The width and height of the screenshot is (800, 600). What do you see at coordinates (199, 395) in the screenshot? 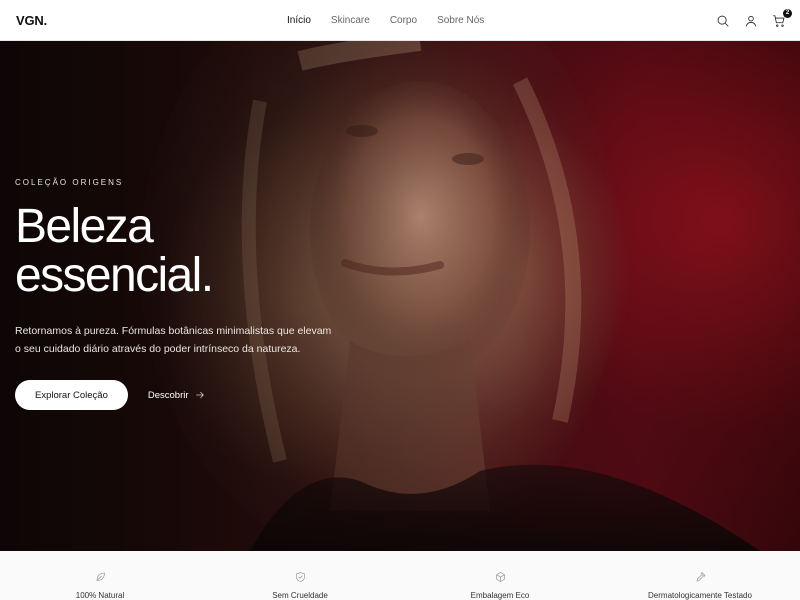
I see `arrow-right-icon` at bounding box center [199, 395].